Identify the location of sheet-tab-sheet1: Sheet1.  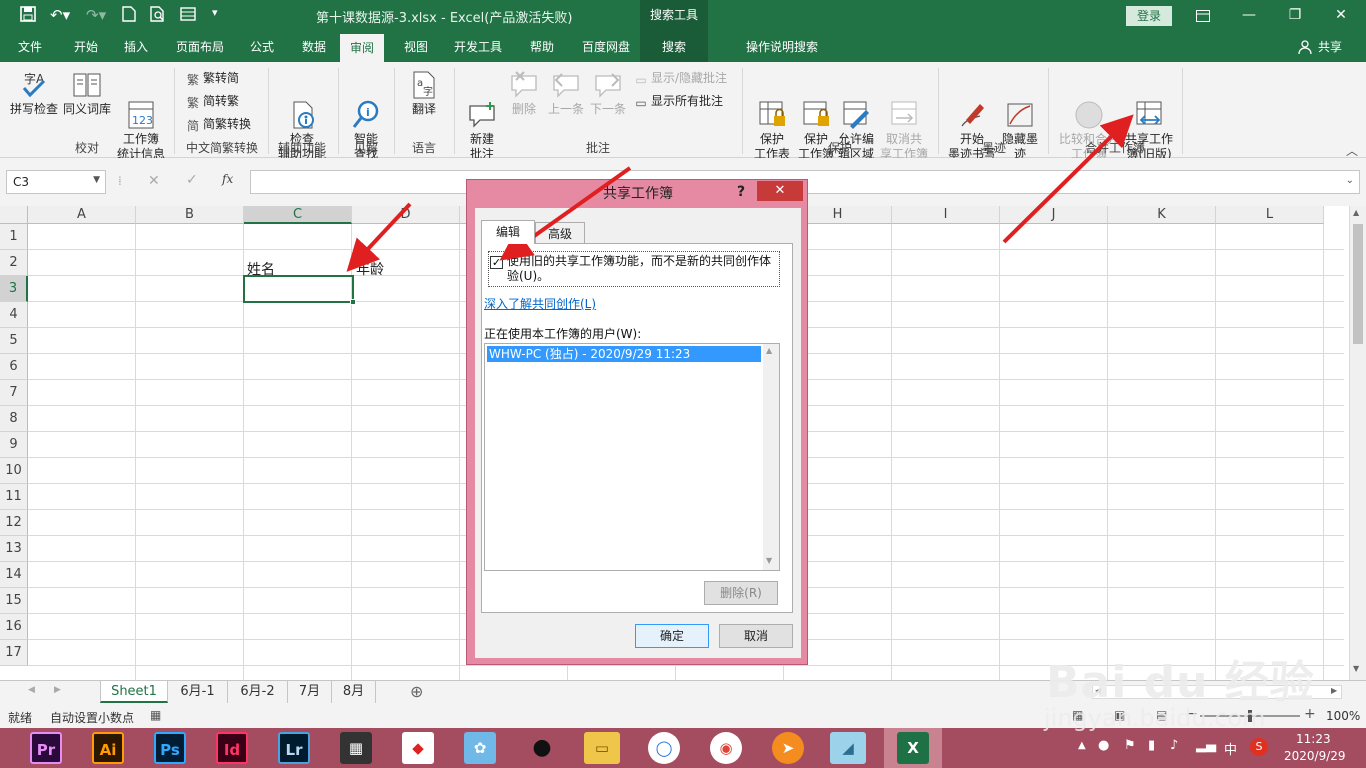
(134, 692).